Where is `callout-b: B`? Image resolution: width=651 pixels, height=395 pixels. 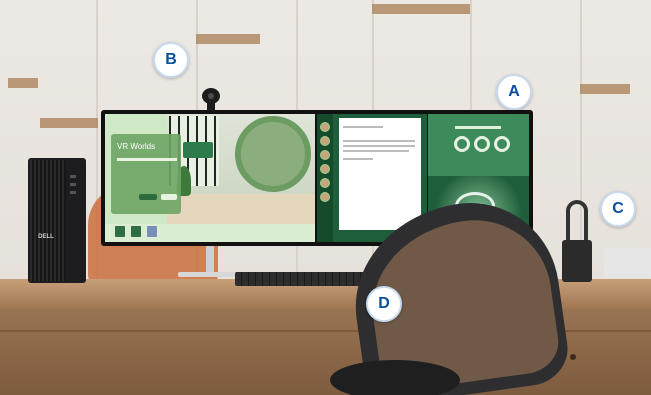
callout-b: B is located at coordinates (171, 60).